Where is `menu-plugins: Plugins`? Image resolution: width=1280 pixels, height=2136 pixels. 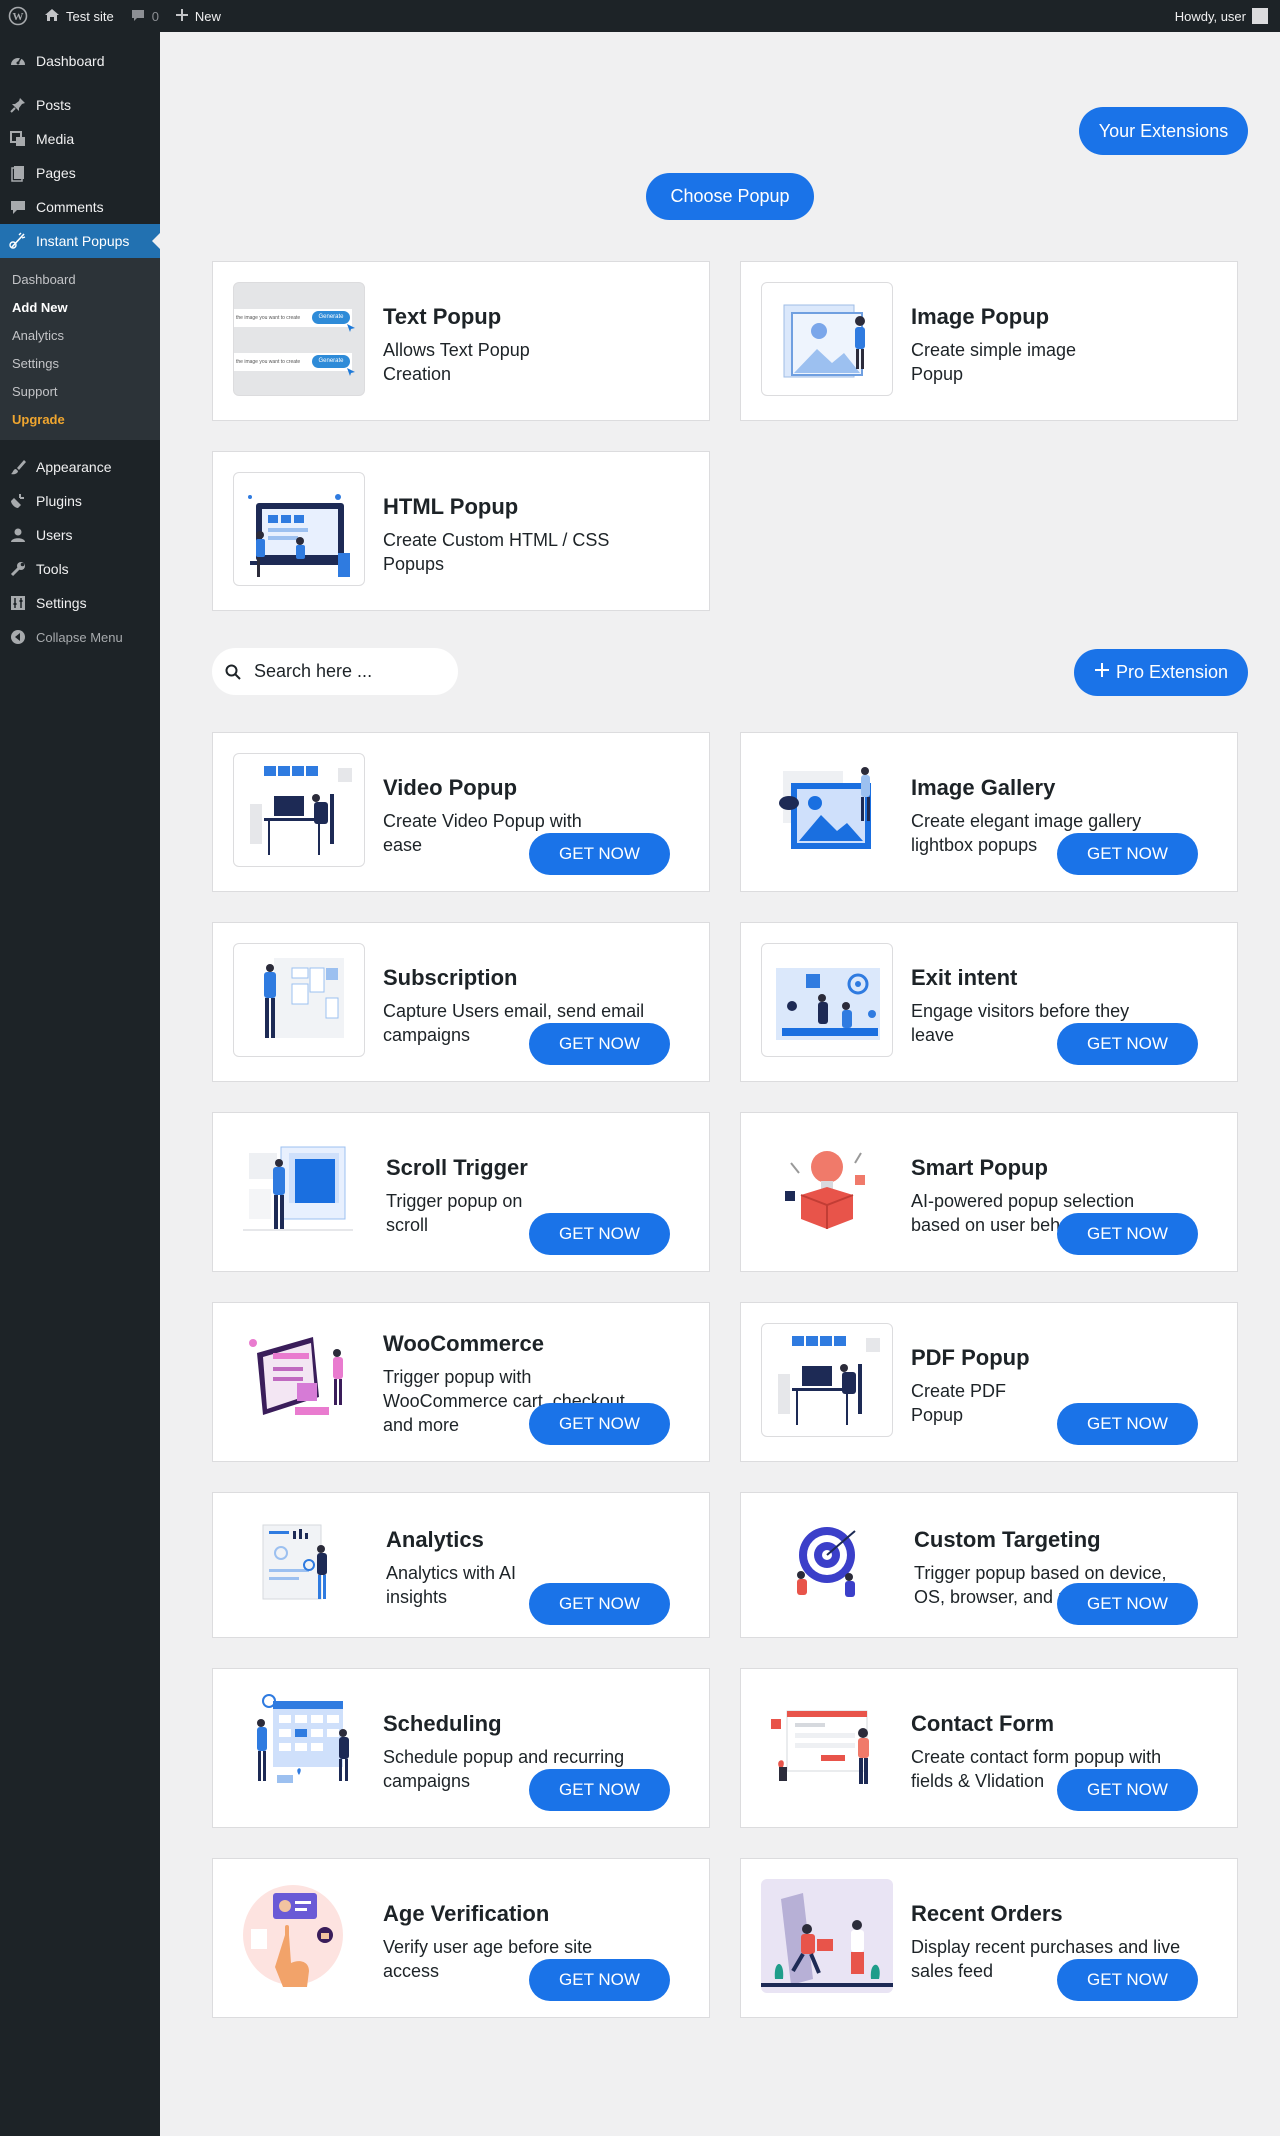 menu-plugins: Plugins is located at coordinates (80, 501).